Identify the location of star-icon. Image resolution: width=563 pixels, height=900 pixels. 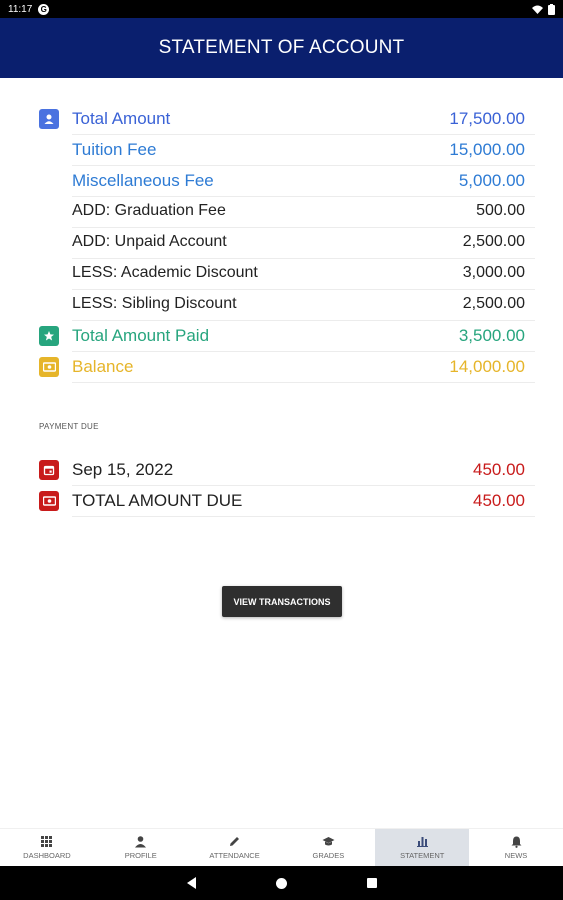
(49, 336).